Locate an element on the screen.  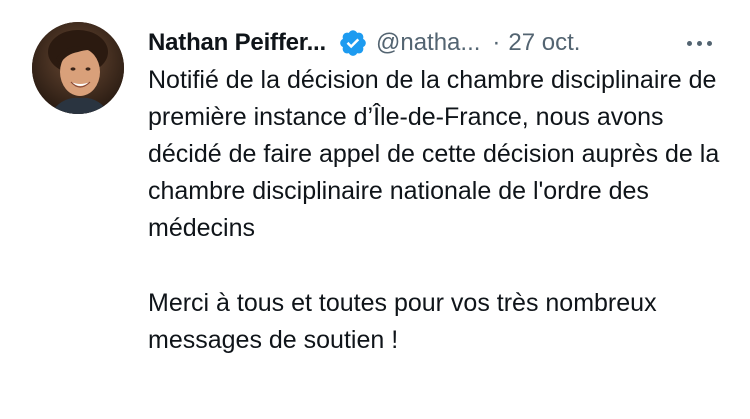
more-options-icon is located at coordinates (699, 43).